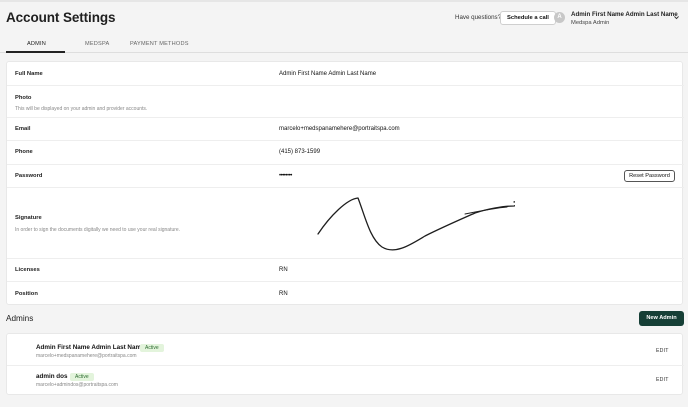 The height and width of the screenshot is (407, 688). Describe the element at coordinates (416, 224) in the screenshot. I see `signature-image` at that location.